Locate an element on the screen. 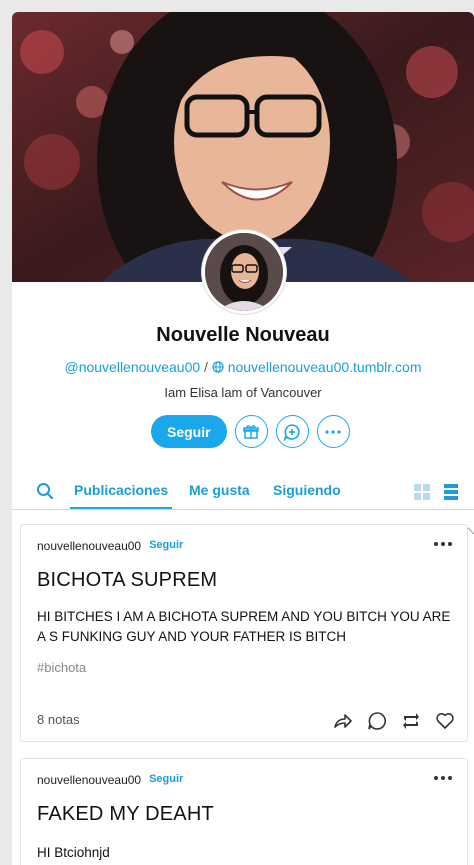  like-icon is located at coordinates (445, 721).